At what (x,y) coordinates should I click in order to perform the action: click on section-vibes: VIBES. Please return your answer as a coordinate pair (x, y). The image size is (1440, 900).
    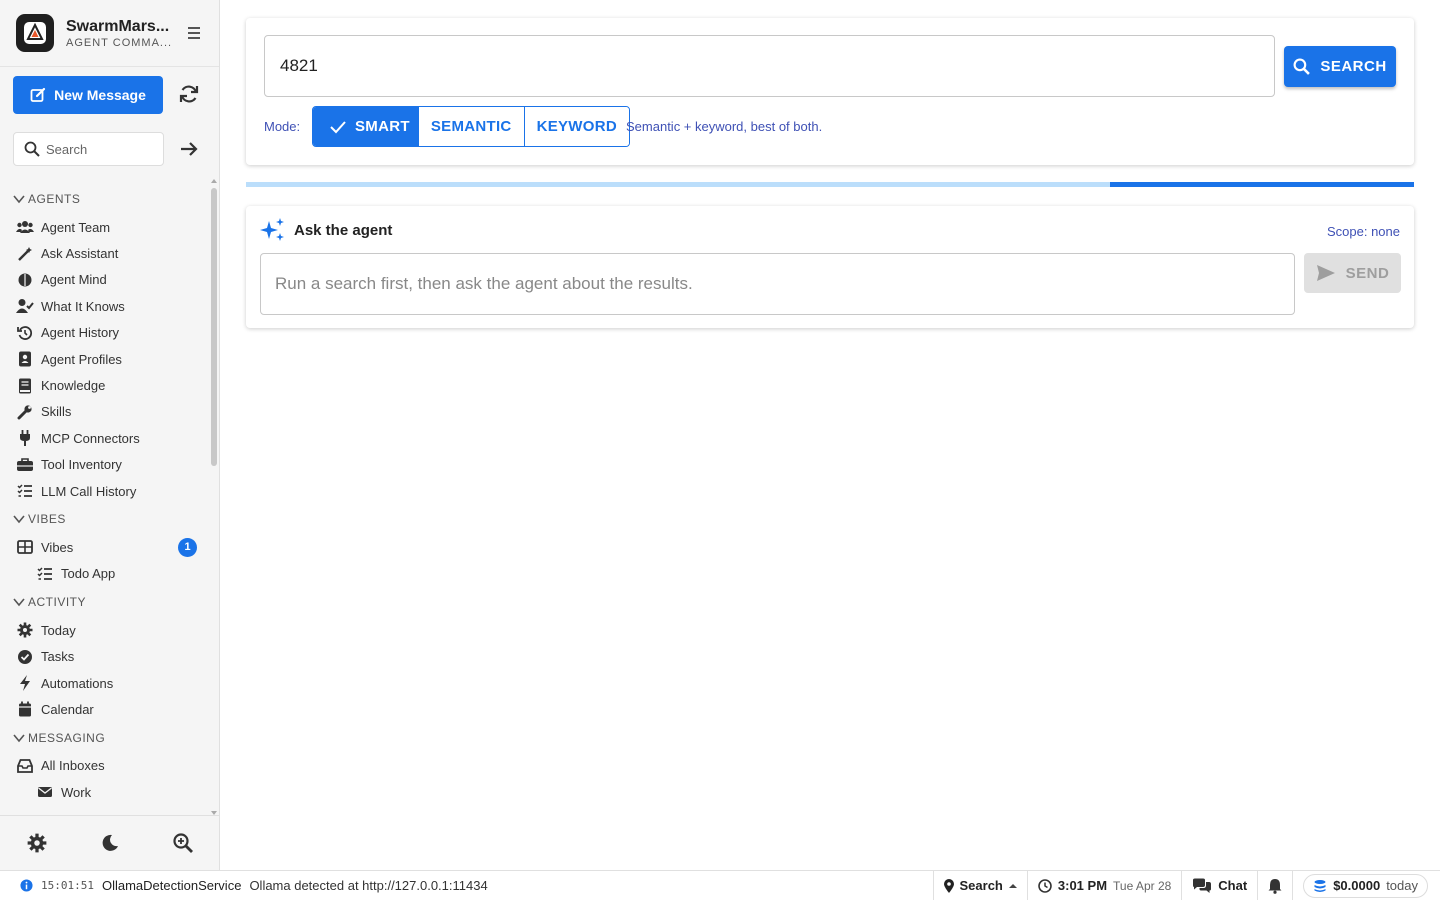
    Looking at the image, I should click on (105, 519).